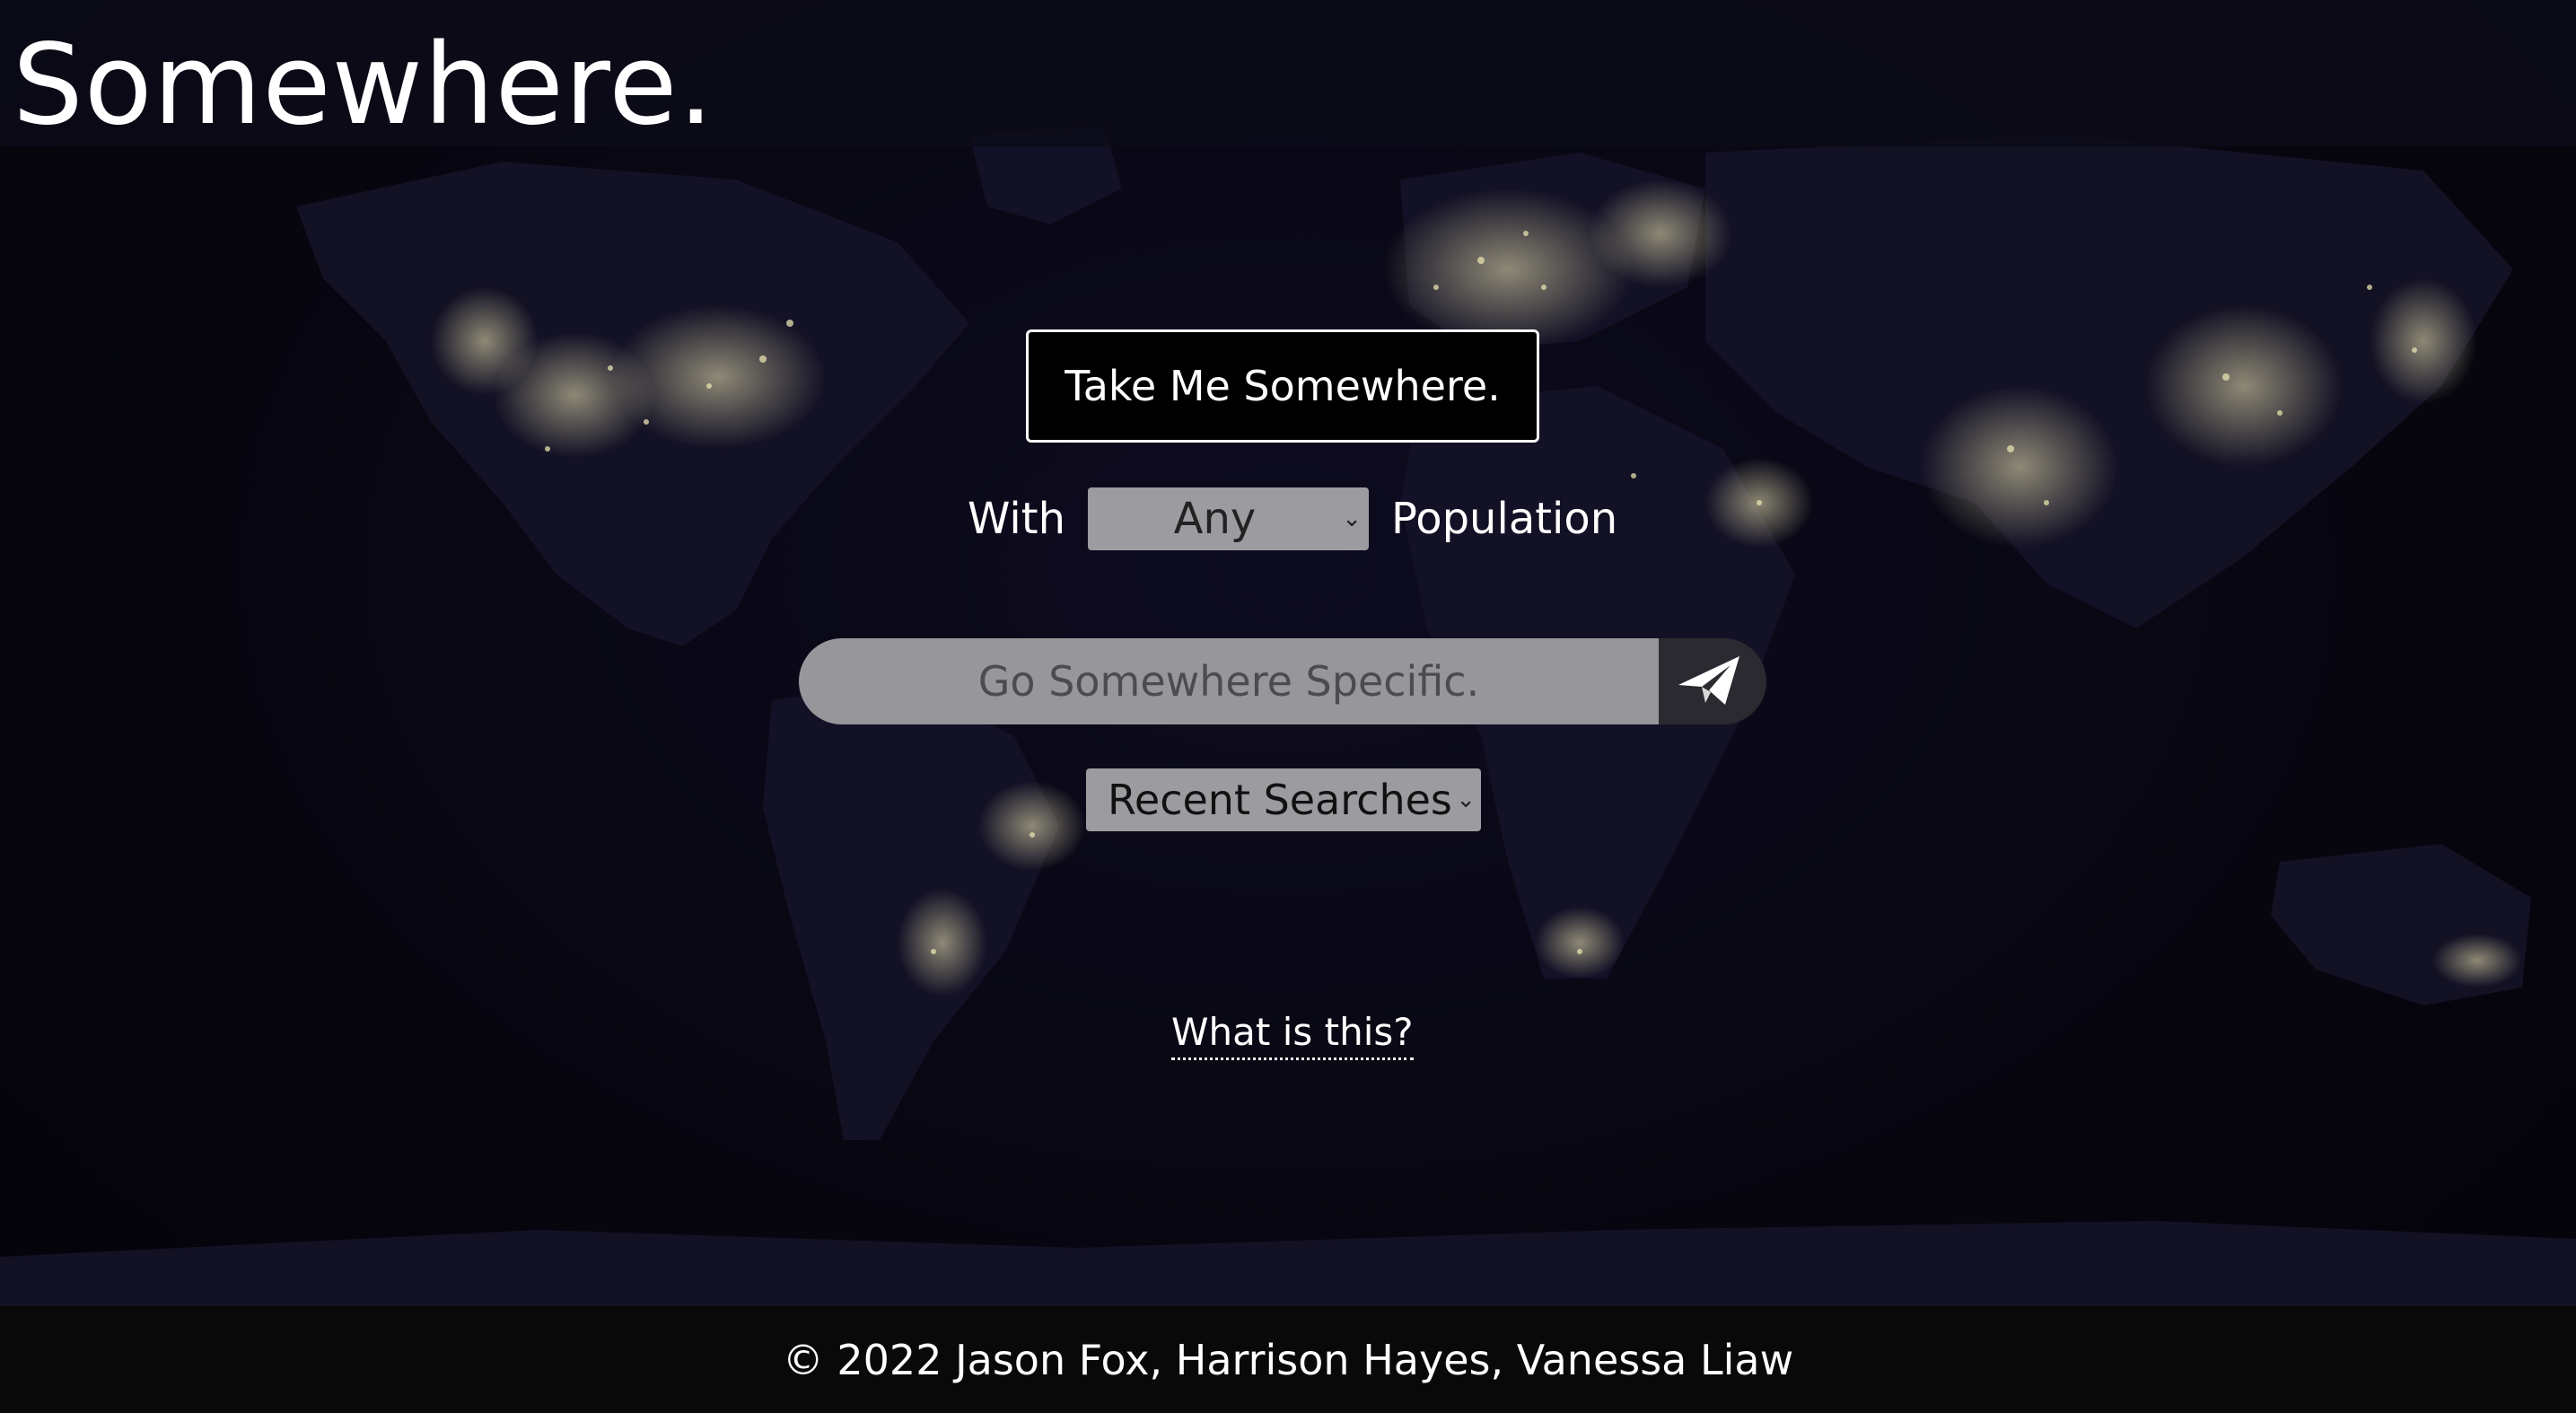 The width and height of the screenshot is (2576, 1413). I want to click on population-select-value: Any, so click(1215, 519).